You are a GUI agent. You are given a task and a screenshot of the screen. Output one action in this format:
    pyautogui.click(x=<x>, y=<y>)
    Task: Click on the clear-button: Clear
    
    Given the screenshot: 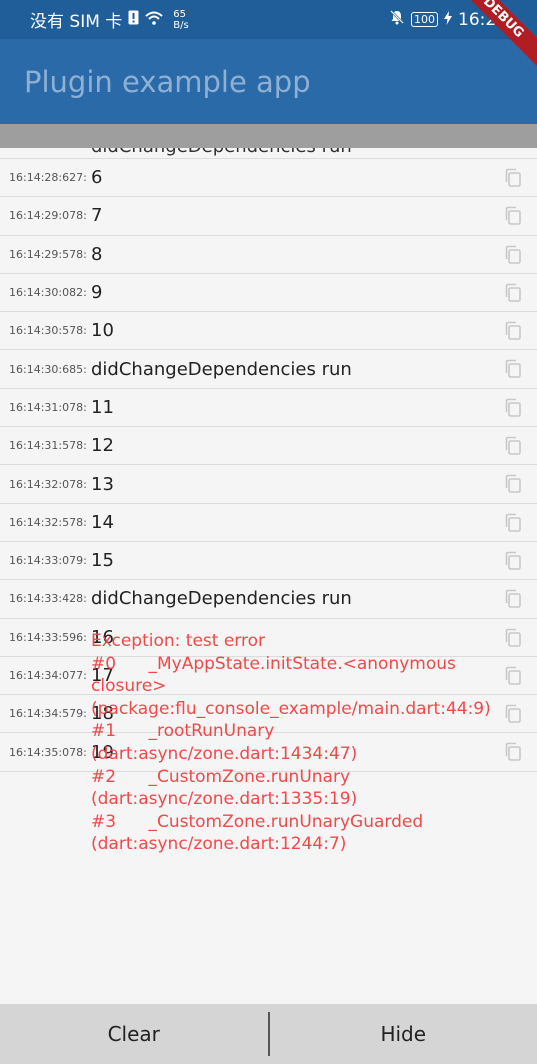 What is the action you would take?
    pyautogui.click(x=134, y=1034)
    